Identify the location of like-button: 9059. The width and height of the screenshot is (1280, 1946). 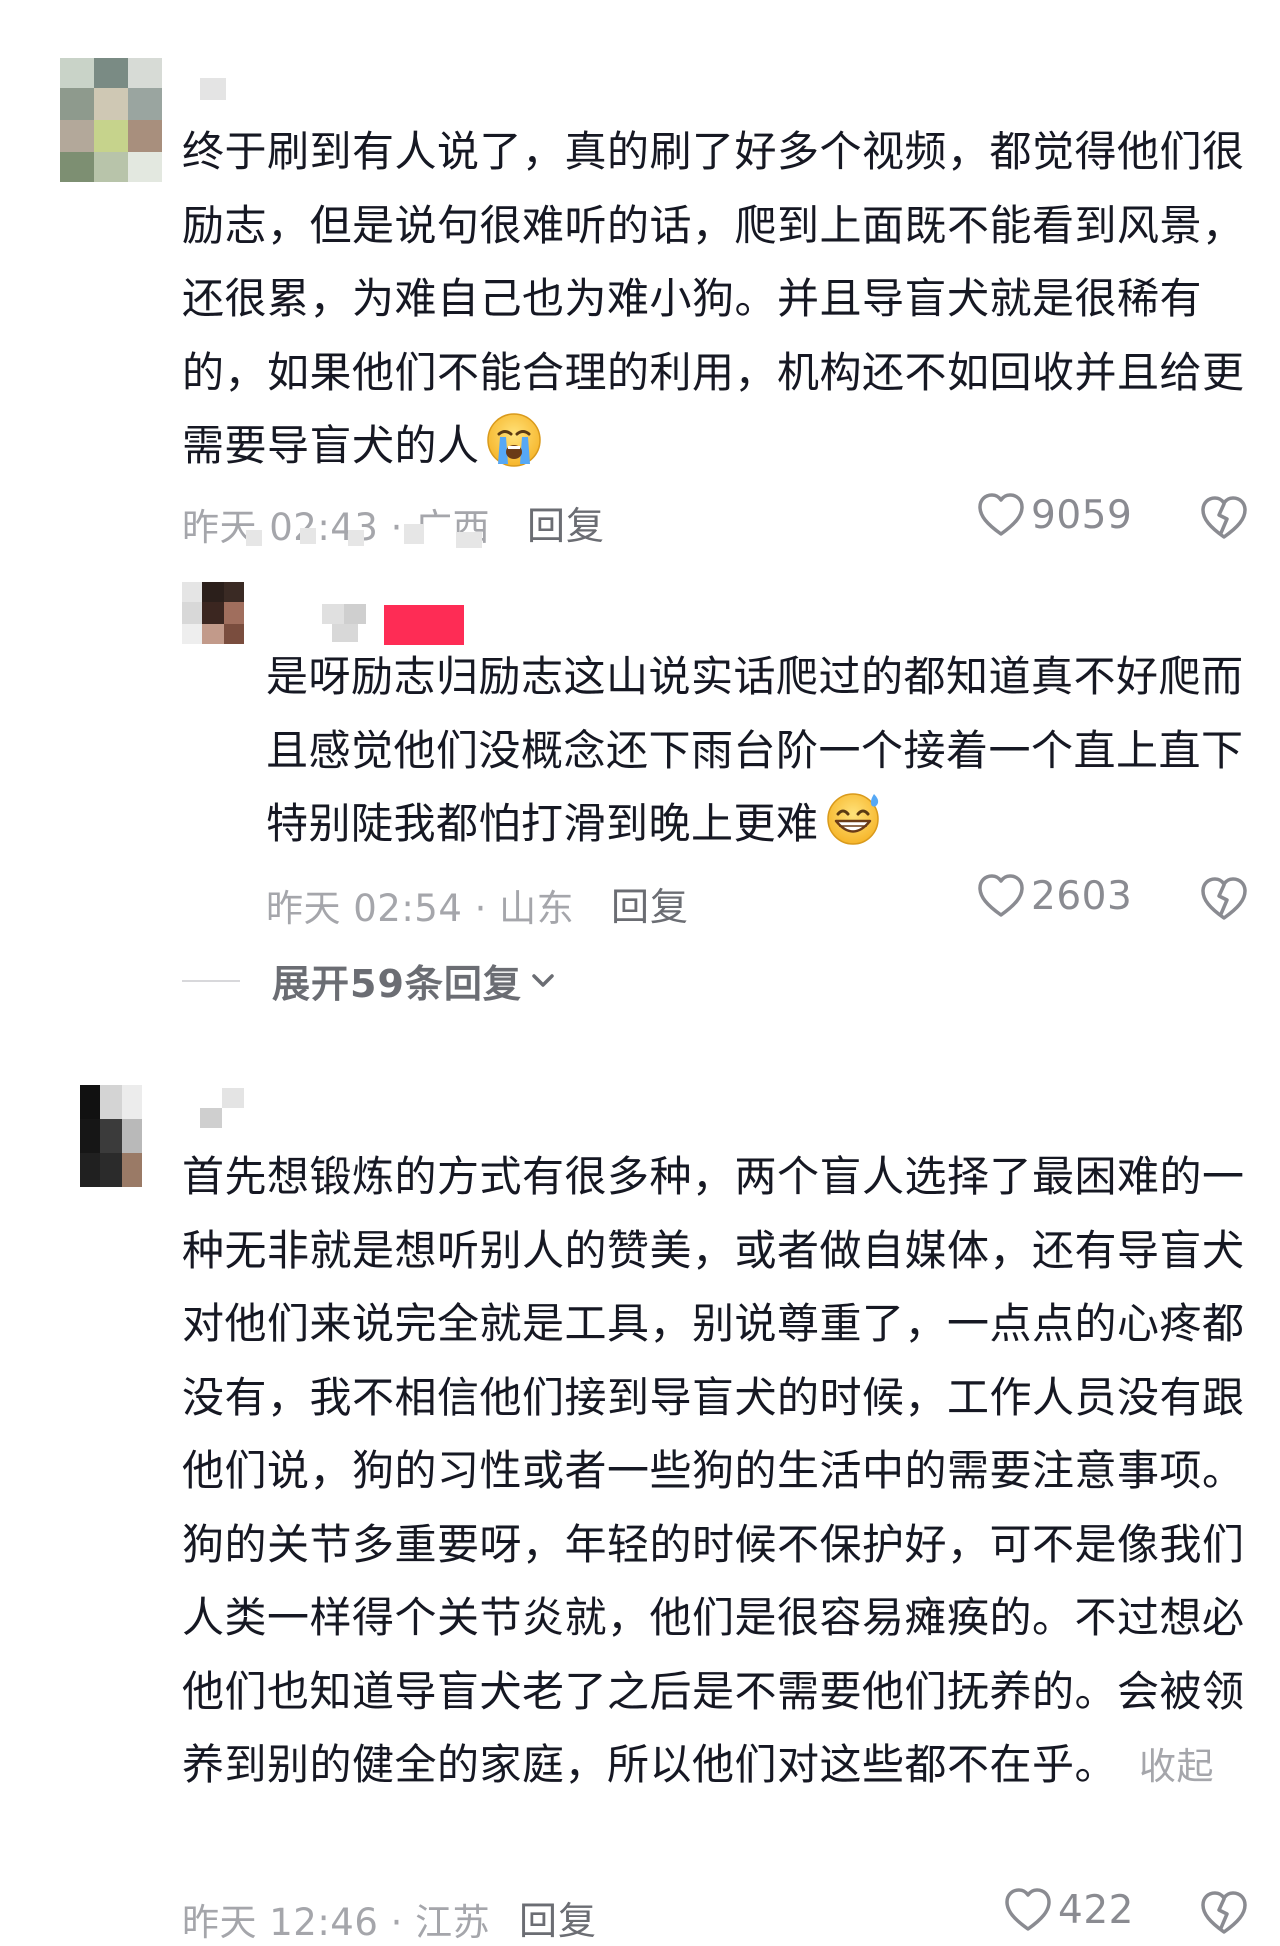
(1054, 515).